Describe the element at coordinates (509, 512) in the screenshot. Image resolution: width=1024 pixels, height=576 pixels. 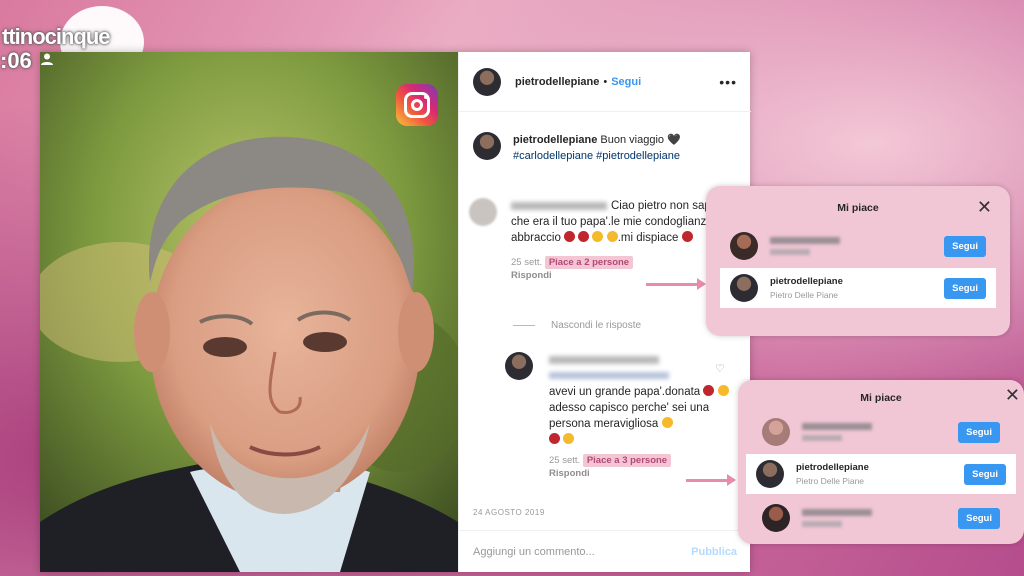
I see `post-date: 24 AGOSTO 2019` at that location.